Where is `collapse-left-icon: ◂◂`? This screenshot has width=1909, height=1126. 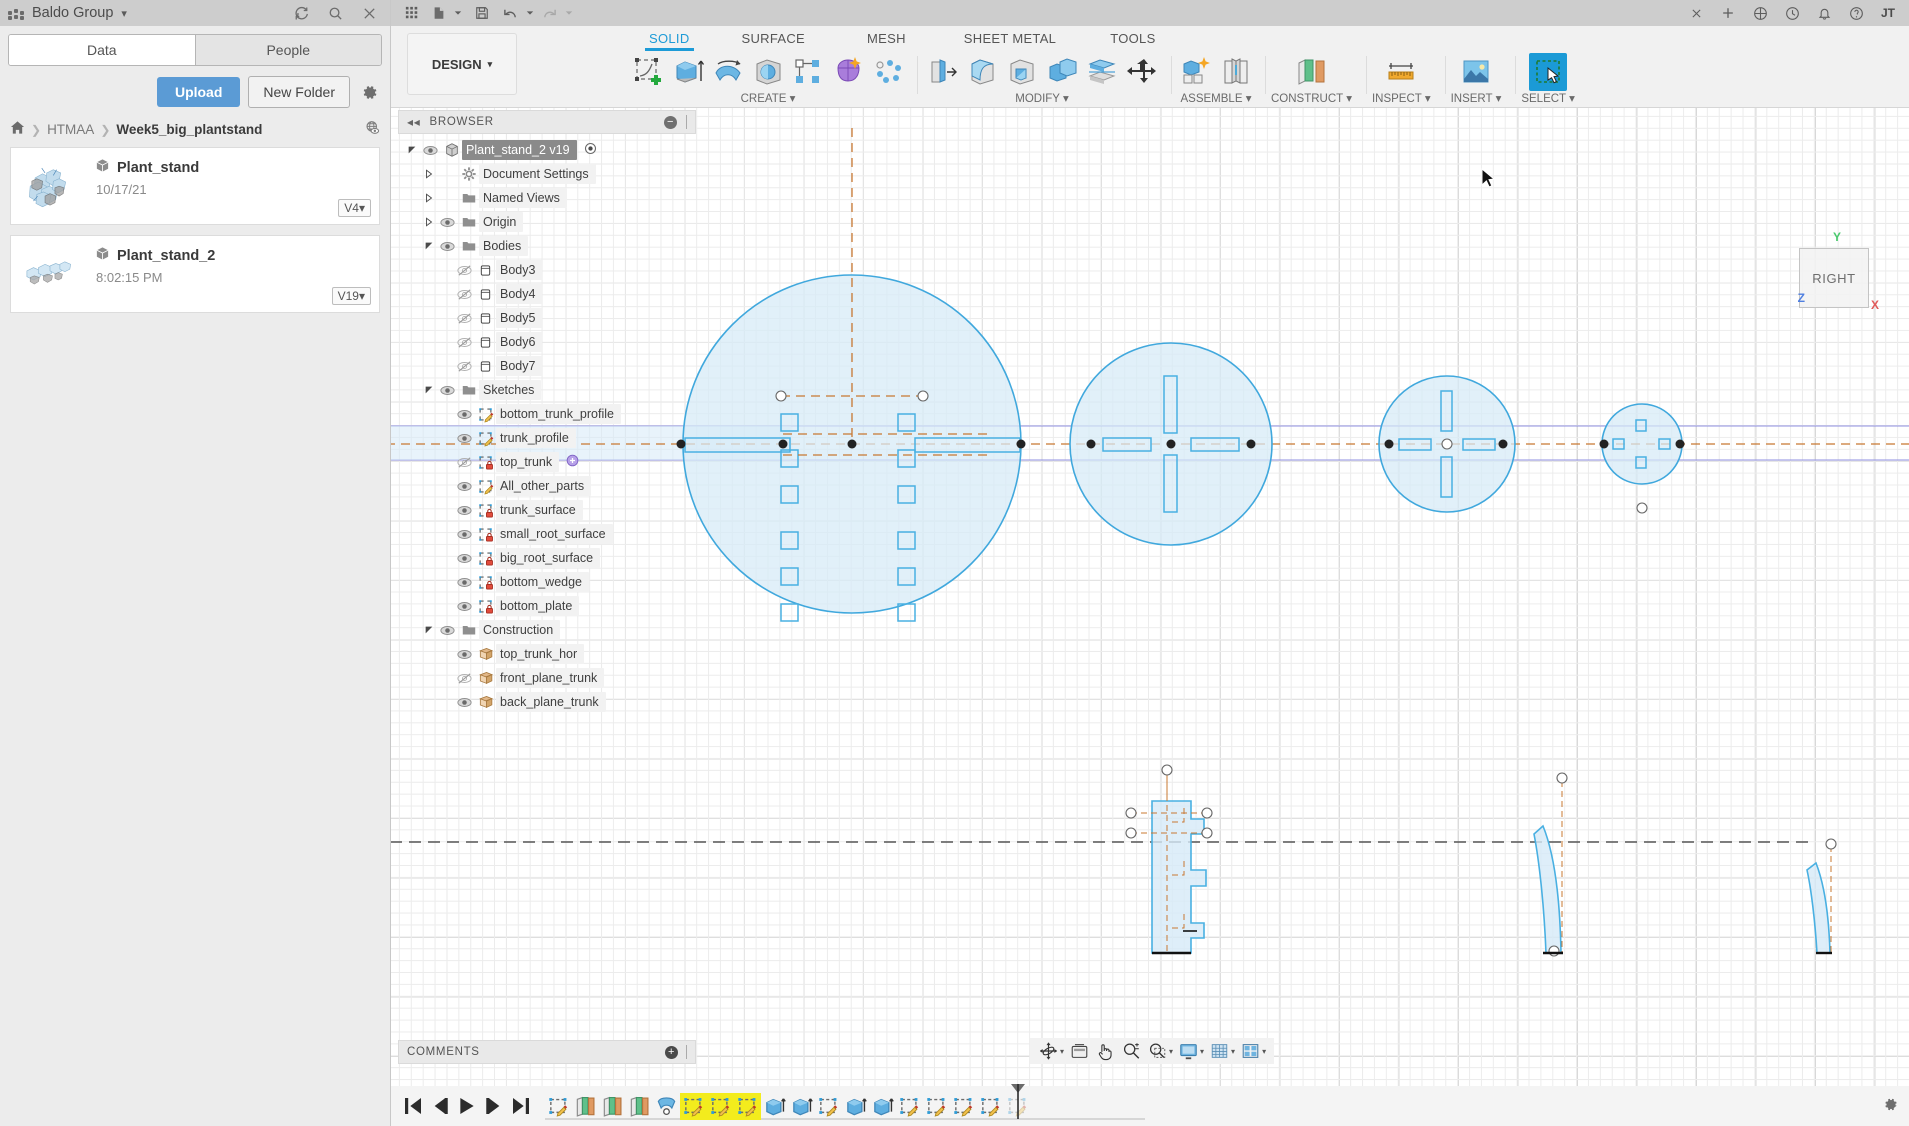
collapse-left-icon: ◂◂ is located at coordinates (413, 122).